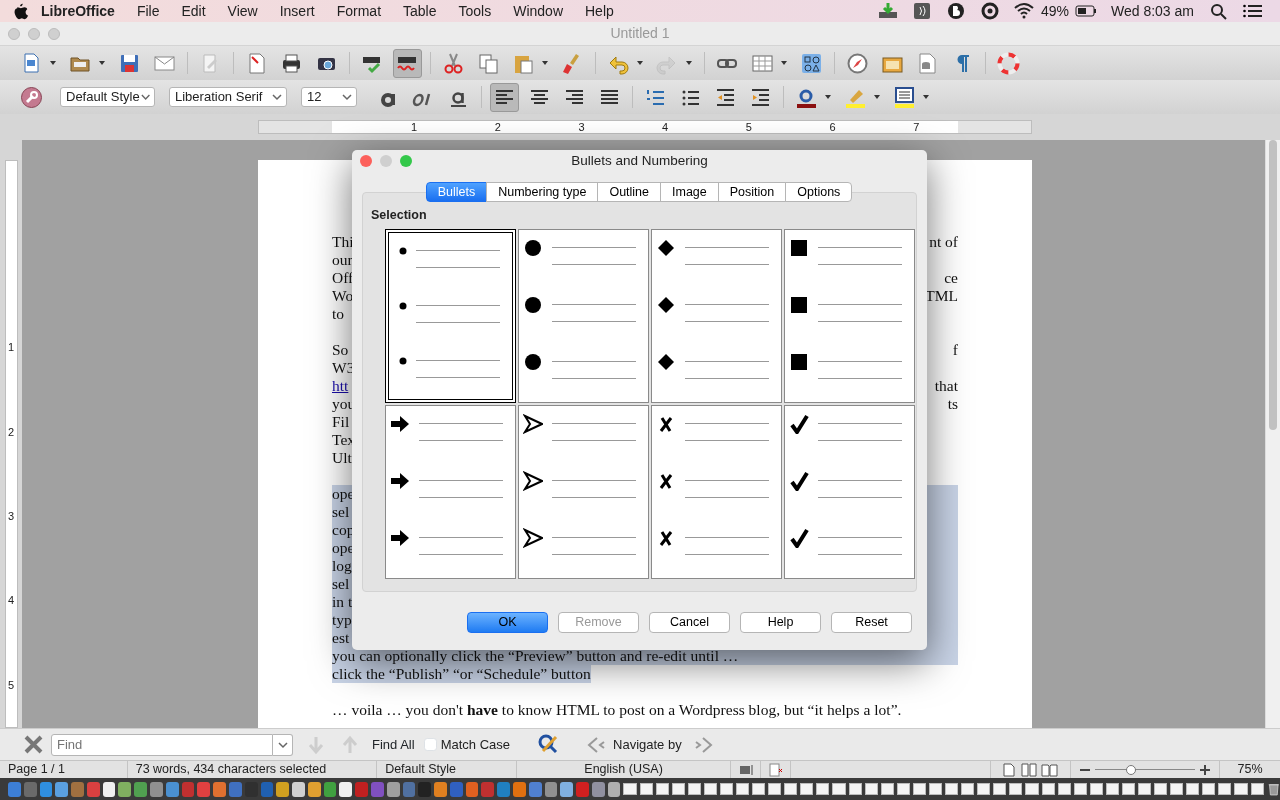  Describe the element at coordinates (1253, 11) in the screenshot. I see `list-icon` at that location.